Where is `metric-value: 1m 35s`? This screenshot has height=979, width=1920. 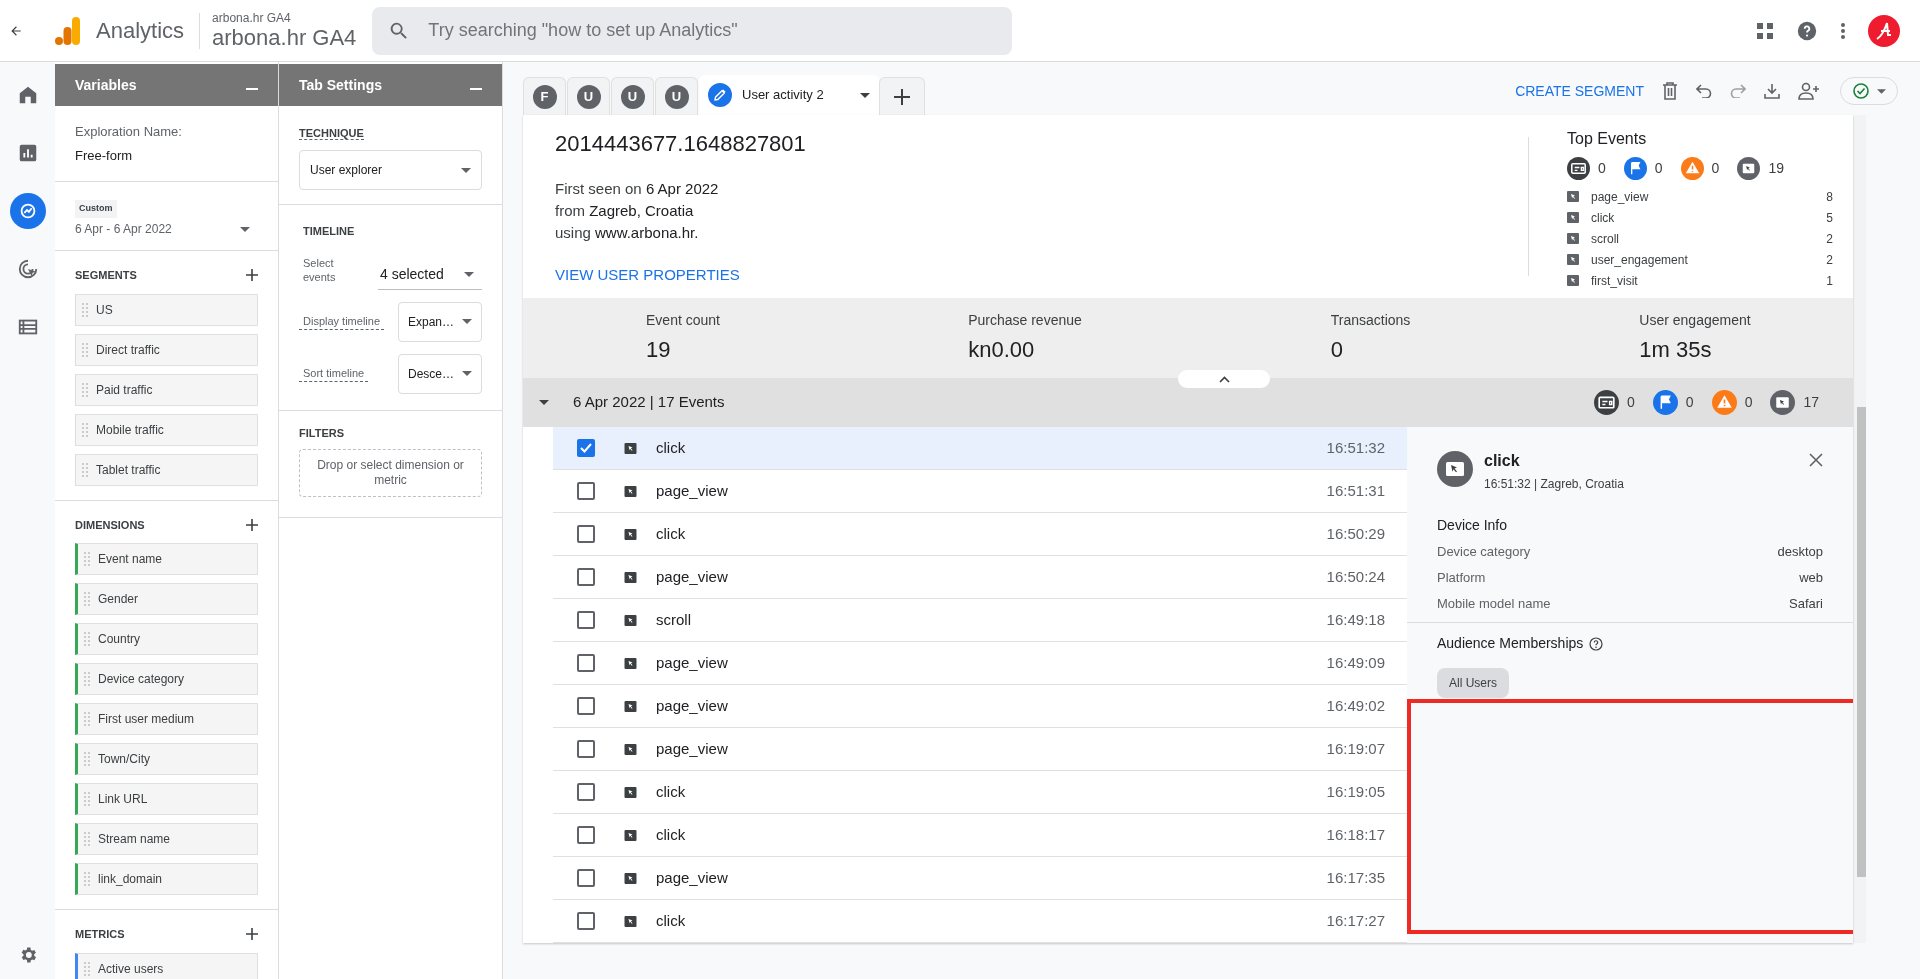
metric-value: 1m 35s is located at coordinates (1675, 350).